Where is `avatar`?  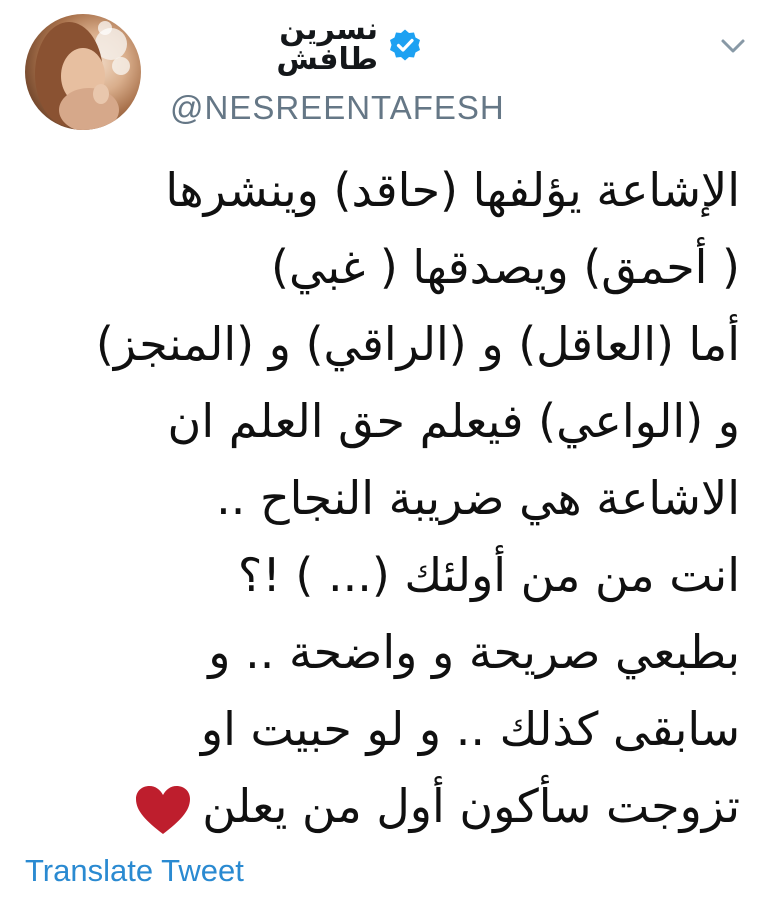
avatar is located at coordinates (83, 72).